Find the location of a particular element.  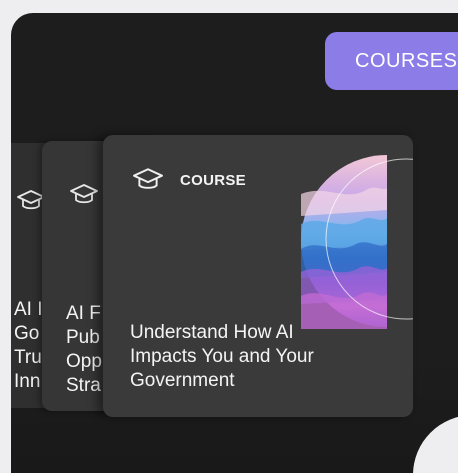

courses-button-label: COURSES is located at coordinates (406, 60).